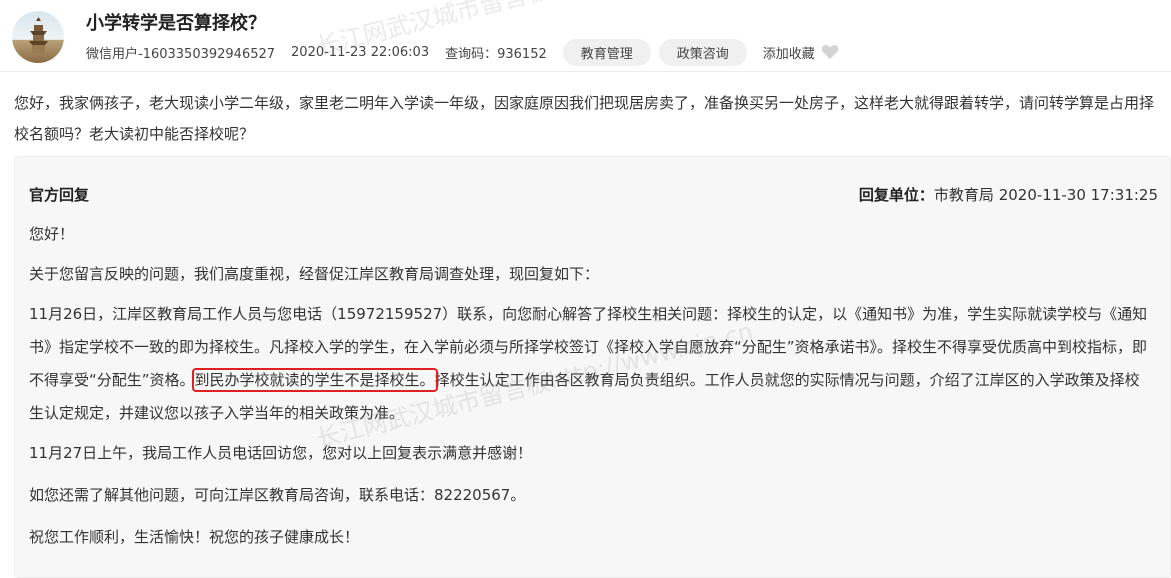  Describe the element at coordinates (281, 453) in the screenshot. I see `reply-paragraph-3: 11月27日上午，我局工作人员电话回访您，您对以上回复表示满意并感谢！` at that location.